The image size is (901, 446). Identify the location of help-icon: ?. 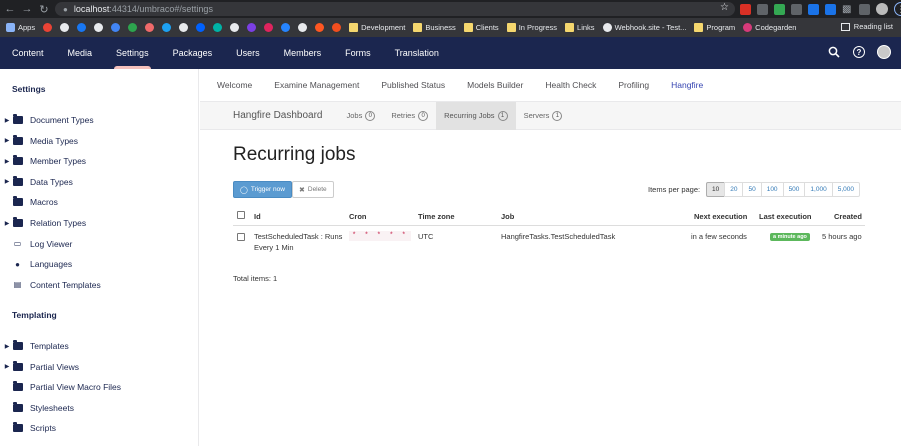
(859, 52).